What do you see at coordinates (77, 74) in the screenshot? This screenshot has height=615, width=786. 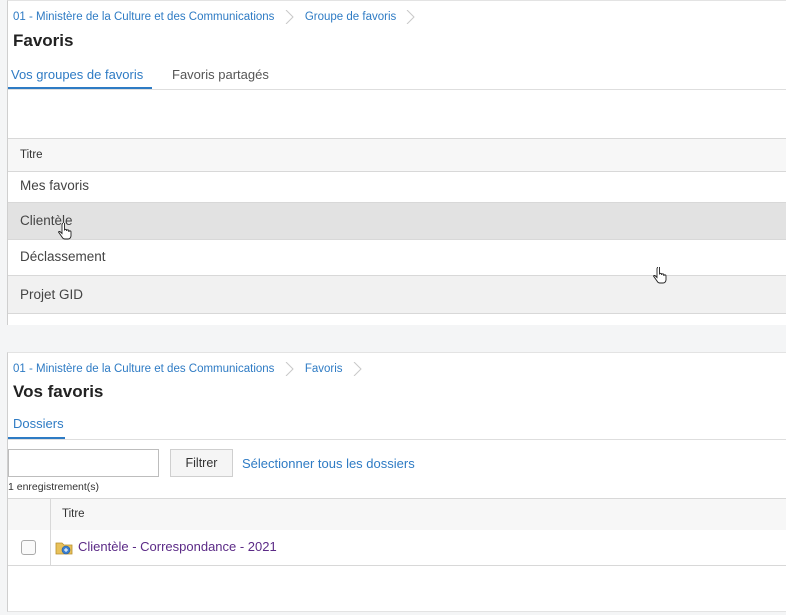 I see `tab-your-favorite-groups: Vos groupes de favoris` at bounding box center [77, 74].